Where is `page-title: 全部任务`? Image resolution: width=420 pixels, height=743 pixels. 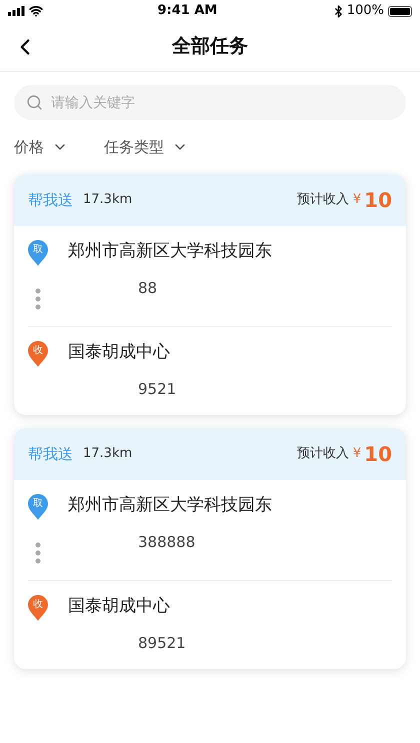 page-title: 全部任务 is located at coordinates (210, 47).